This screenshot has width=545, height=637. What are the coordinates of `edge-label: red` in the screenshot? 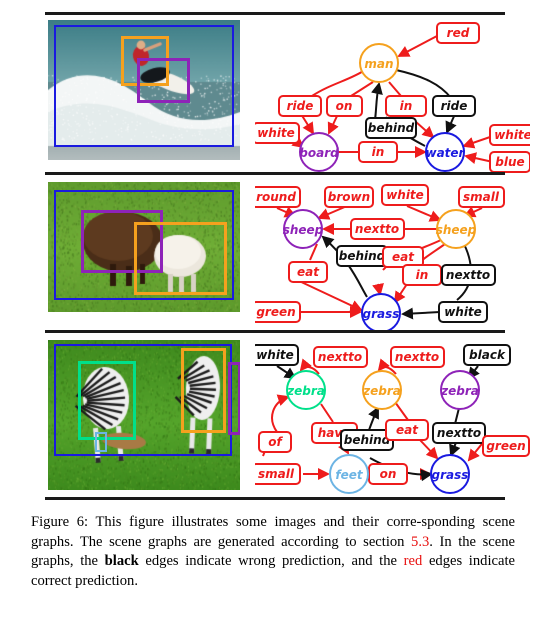 It's located at (458, 33).